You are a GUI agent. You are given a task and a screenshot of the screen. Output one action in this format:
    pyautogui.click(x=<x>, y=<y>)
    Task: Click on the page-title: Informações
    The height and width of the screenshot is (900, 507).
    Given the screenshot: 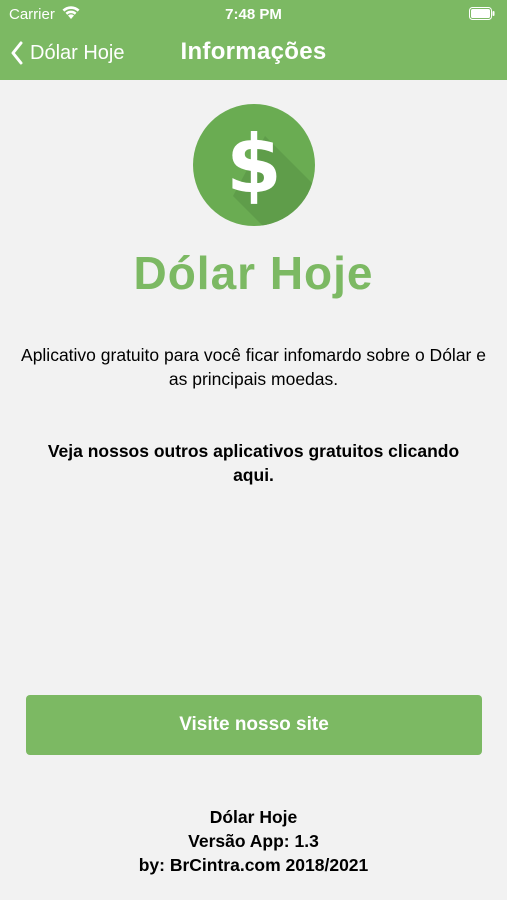 What is the action you would take?
    pyautogui.click(x=253, y=51)
    